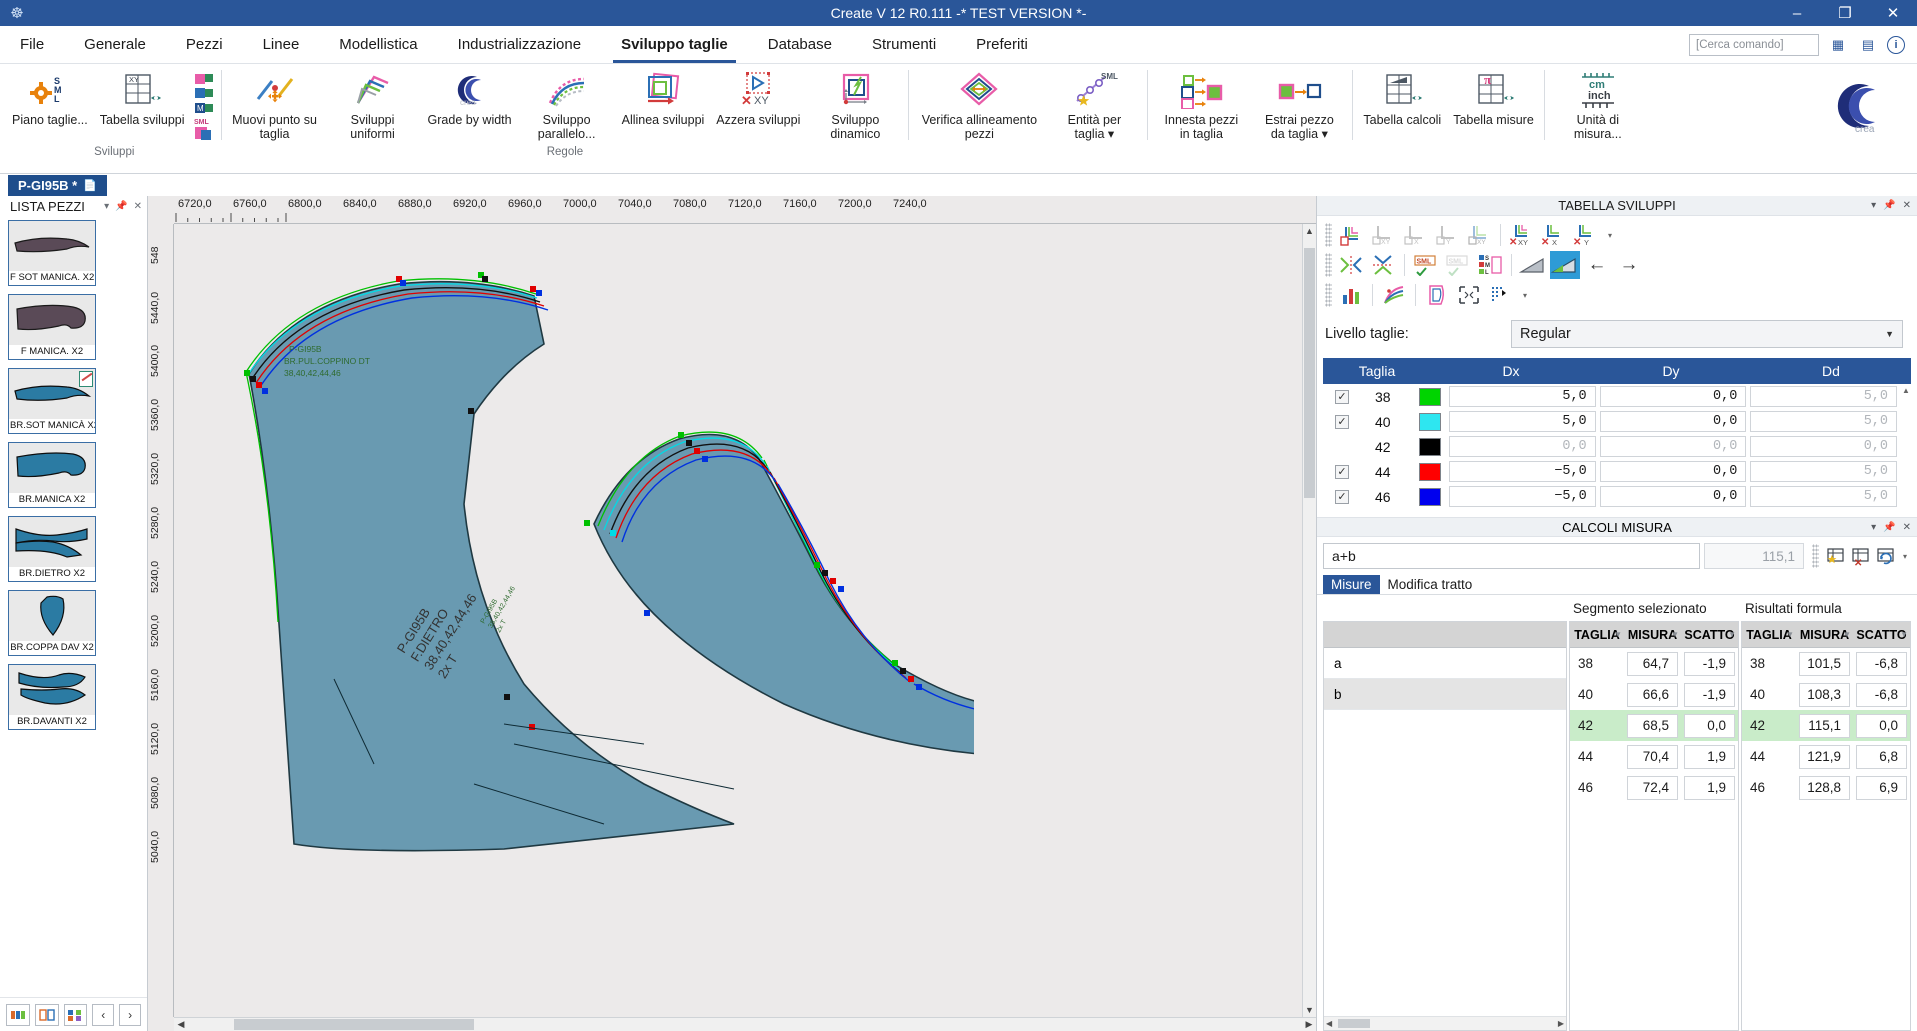 This screenshot has width=1917, height=1031. Describe the element at coordinates (1597, 265) in the screenshot. I see `prev-arrow-icon: ←` at that location.